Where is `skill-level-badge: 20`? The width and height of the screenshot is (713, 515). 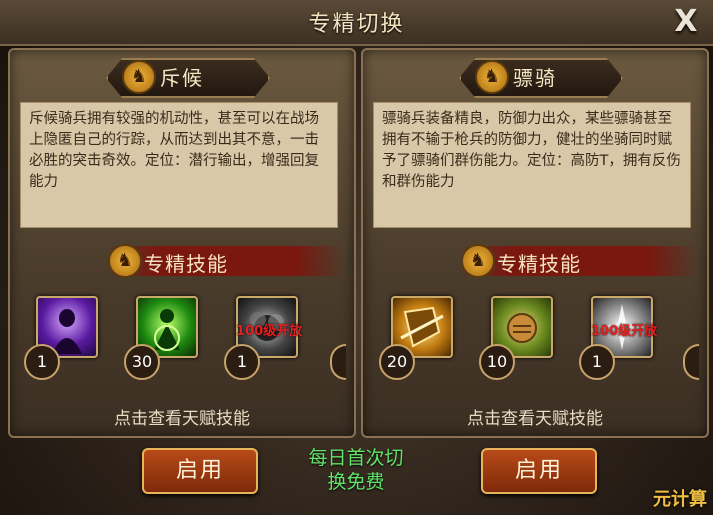
skill-level-badge: 20 is located at coordinates (397, 362).